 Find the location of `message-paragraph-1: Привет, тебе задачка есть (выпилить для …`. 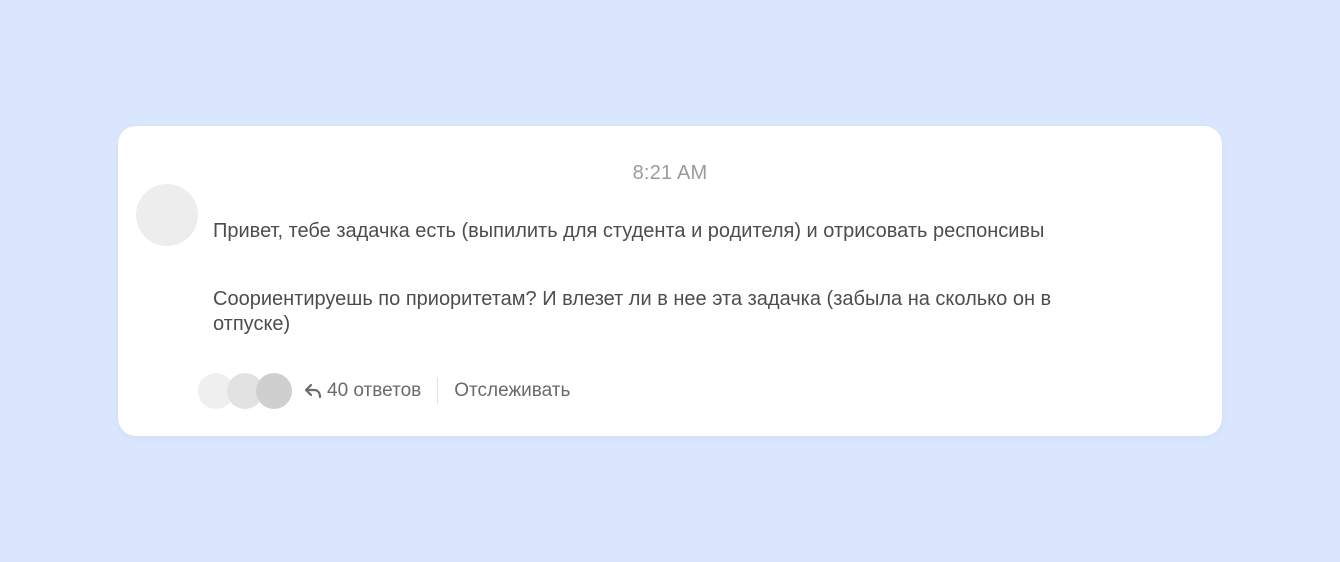

message-paragraph-1: Привет, тебе задачка есть (выпилить для … is located at coordinates (629, 231).